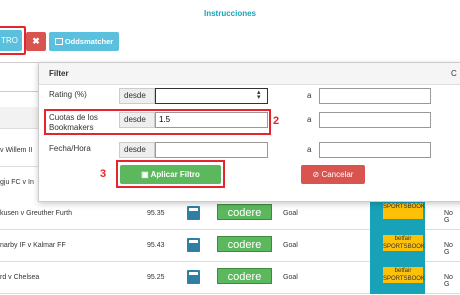 Image resolution: width=460 pixels, height=295 pixels. I want to click on cancel-label: Cancelar, so click(337, 174).